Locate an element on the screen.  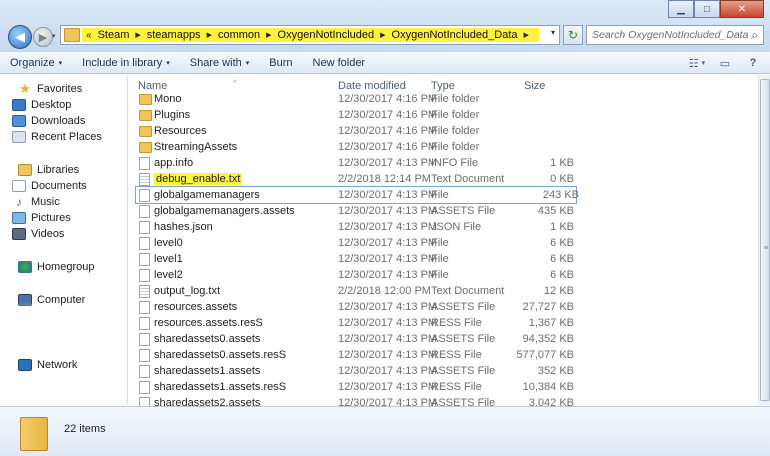
overflow-chevron-icon: « is located at coordinates (89, 35).